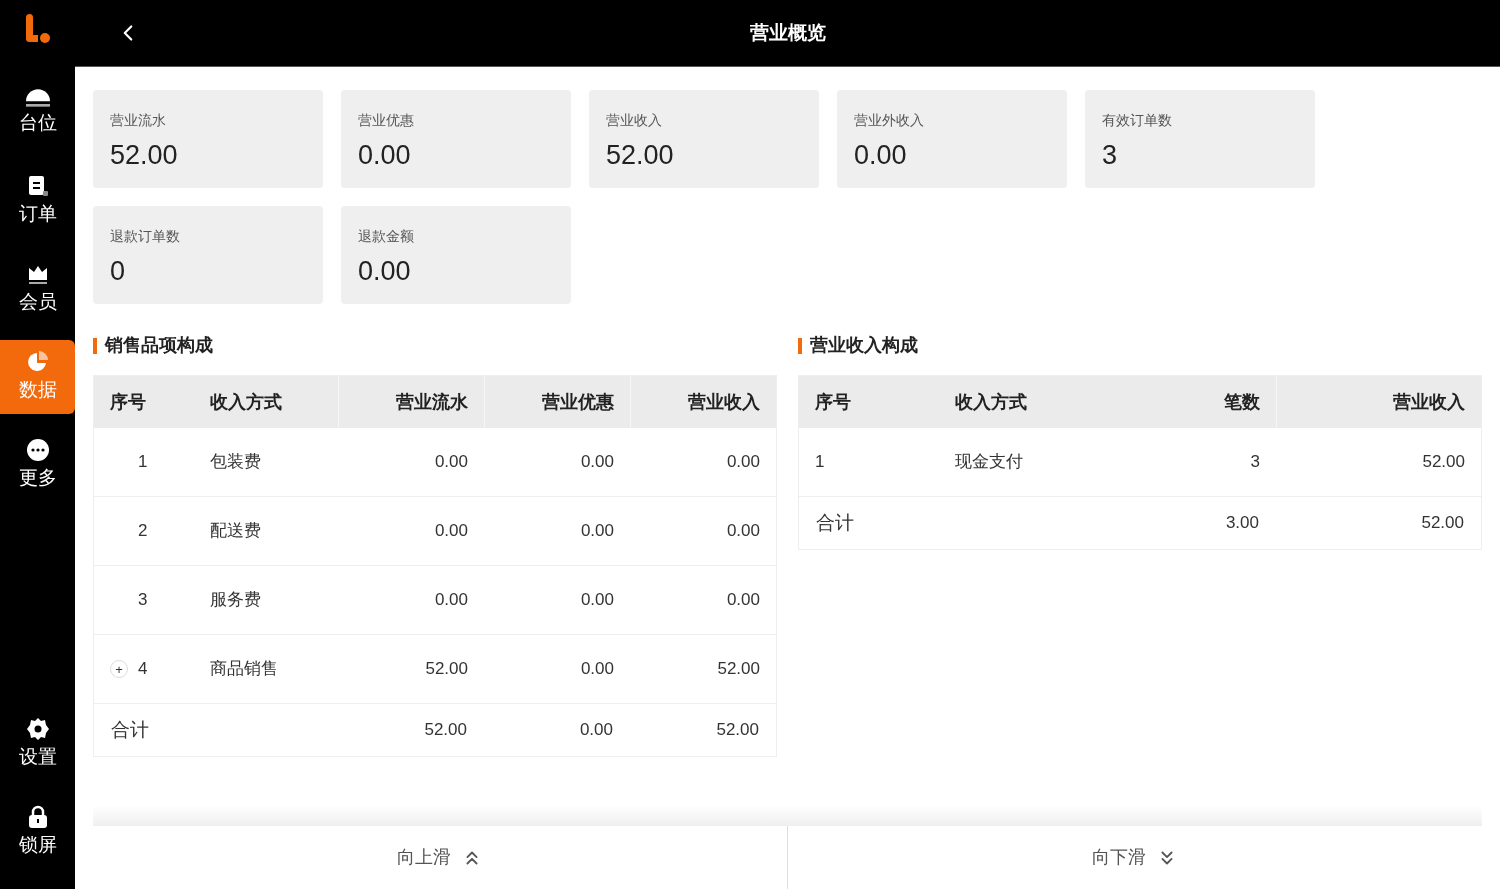  I want to click on stat-value: 0, so click(118, 271).